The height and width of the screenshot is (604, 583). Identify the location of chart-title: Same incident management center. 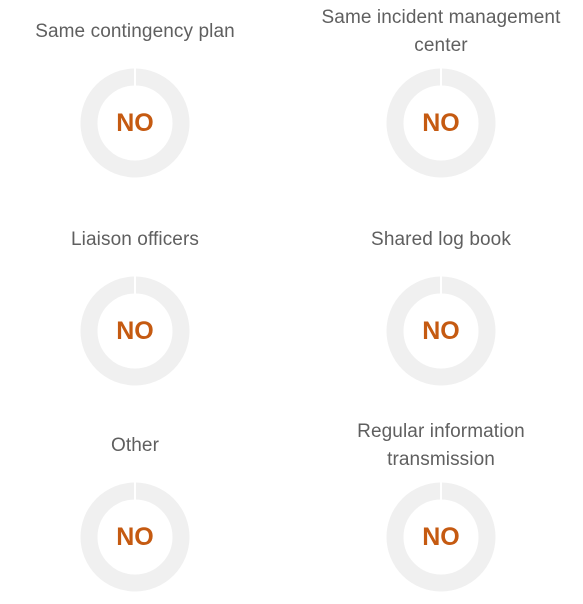
(441, 31).